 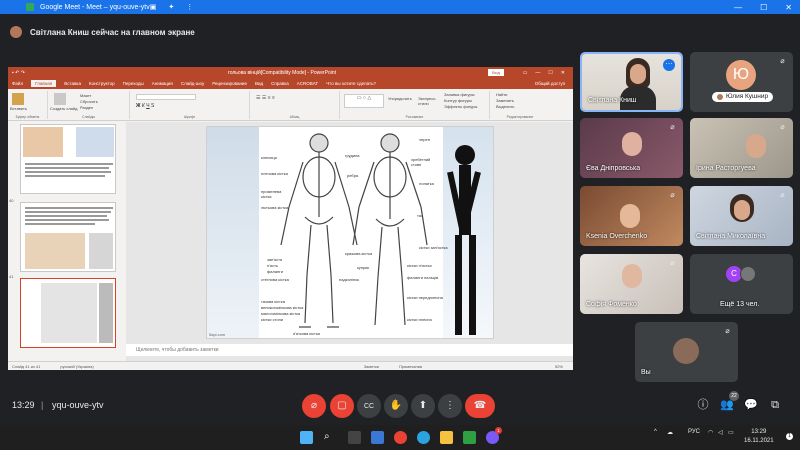 I want to click on ppt-tab: Файл, so click(x=18, y=83).